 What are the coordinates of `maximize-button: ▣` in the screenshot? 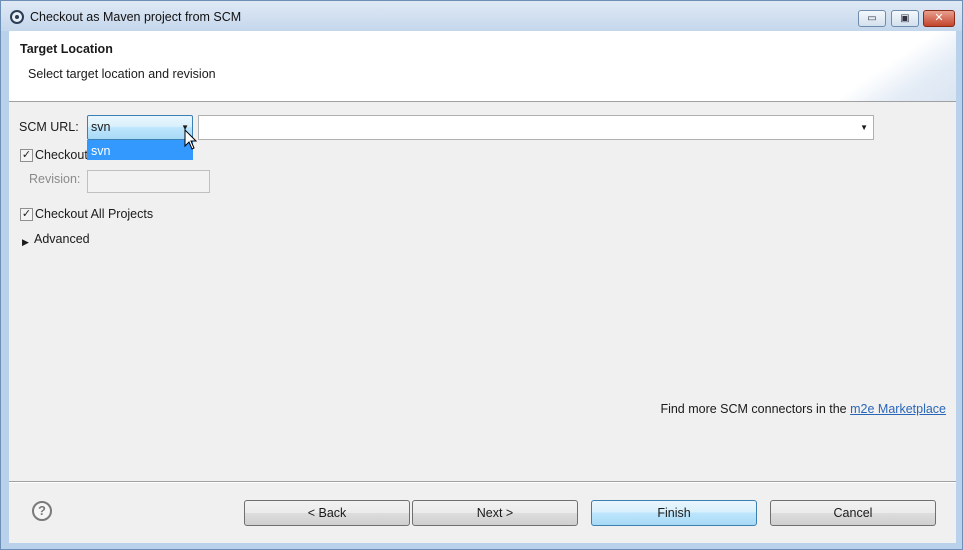 It's located at (905, 18).